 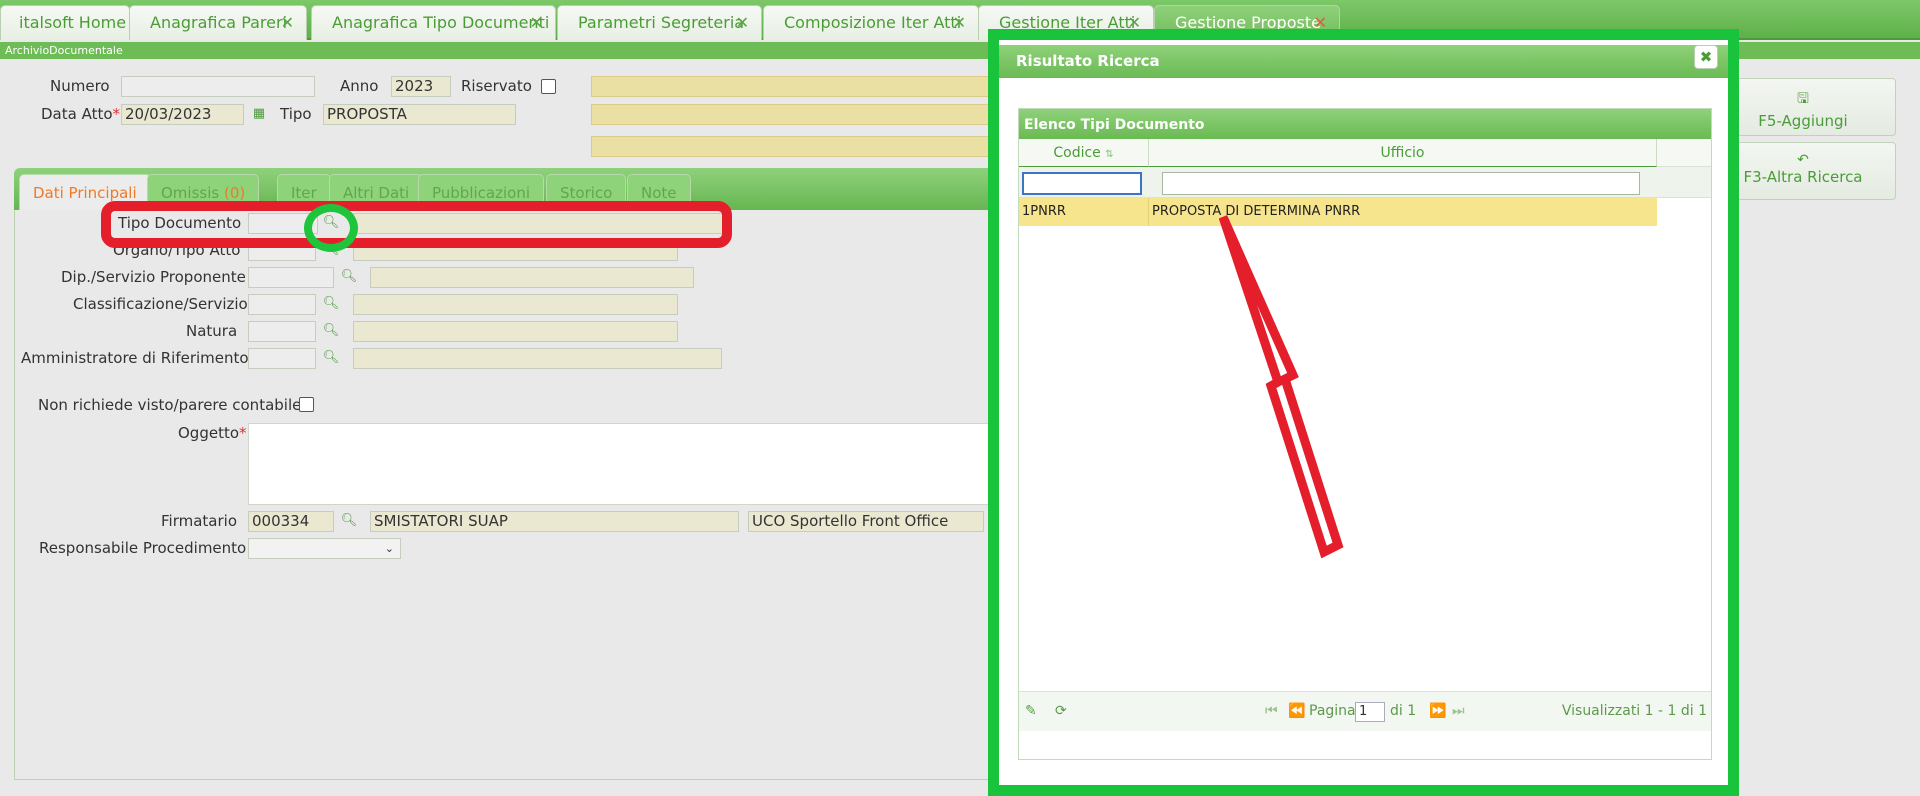 What do you see at coordinates (153, 277) in the screenshot?
I see `dip-servizio-label: Dip./Servizio Proponente` at bounding box center [153, 277].